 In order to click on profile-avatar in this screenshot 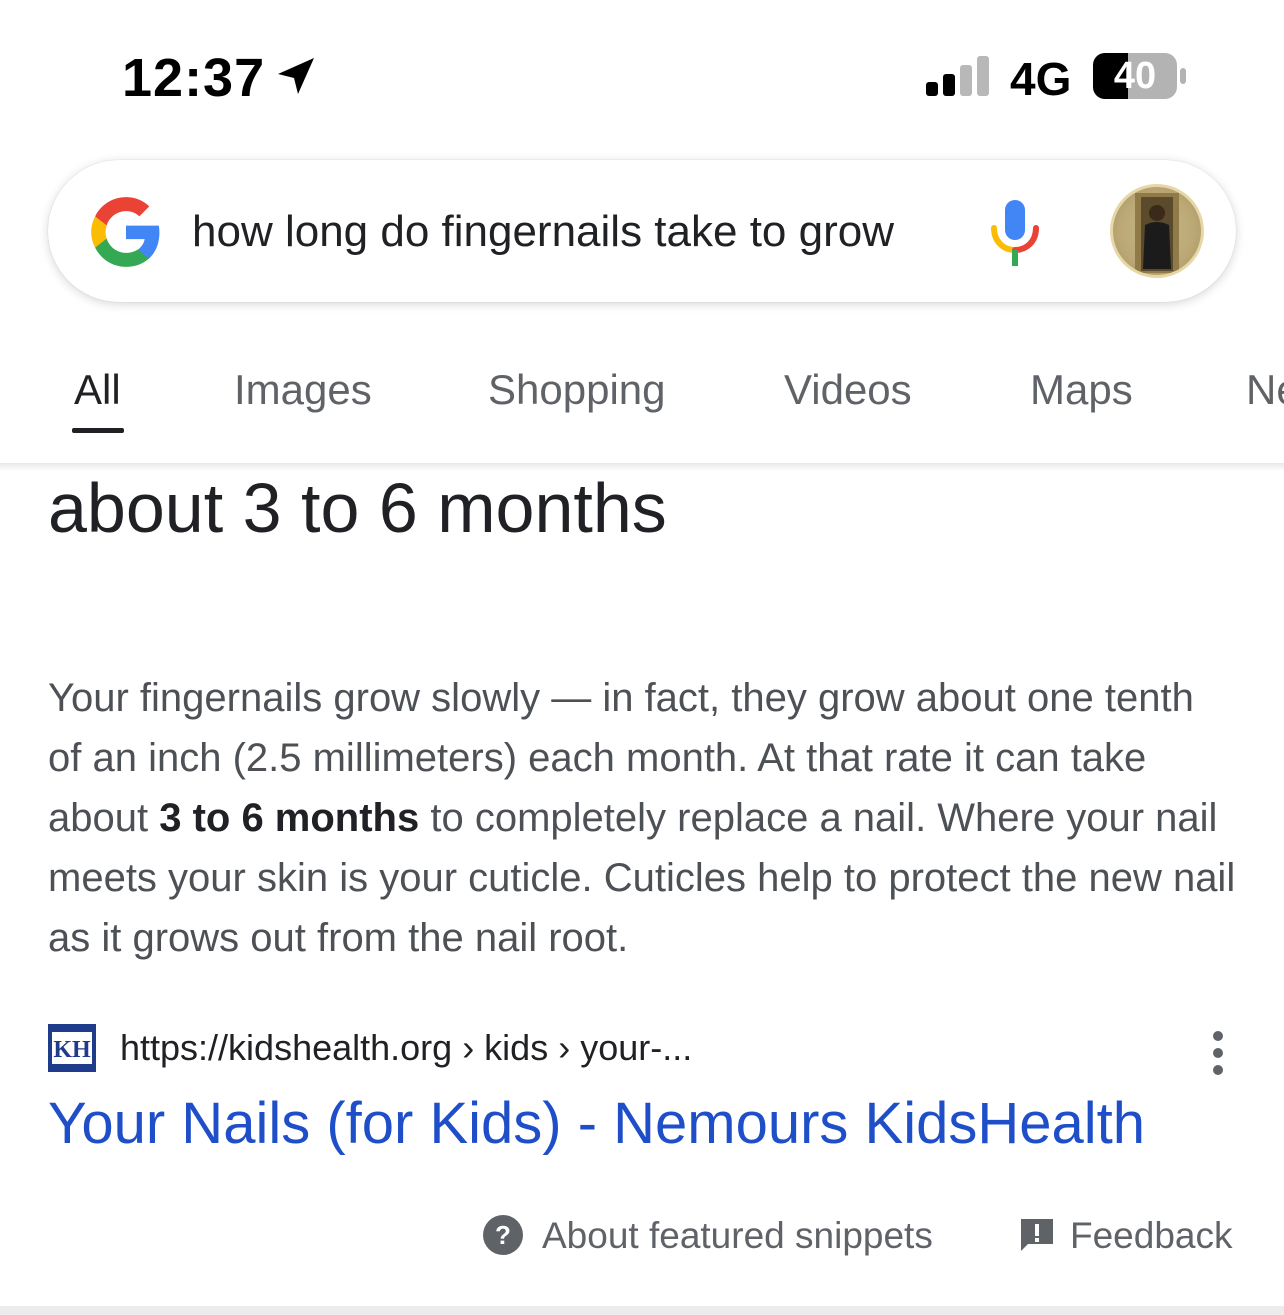, I will do `click(1157, 231)`.